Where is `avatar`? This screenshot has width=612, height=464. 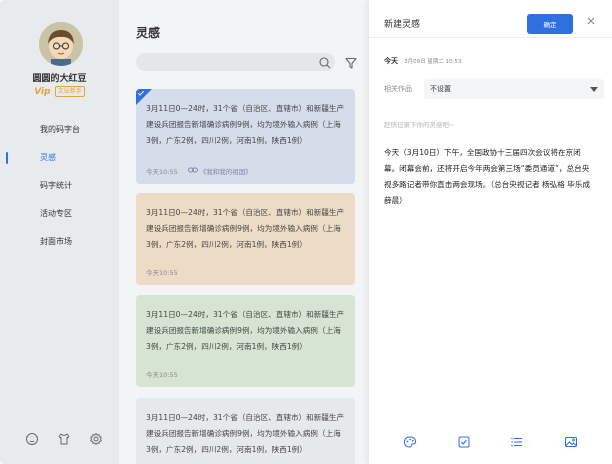 avatar is located at coordinates (61, 44).